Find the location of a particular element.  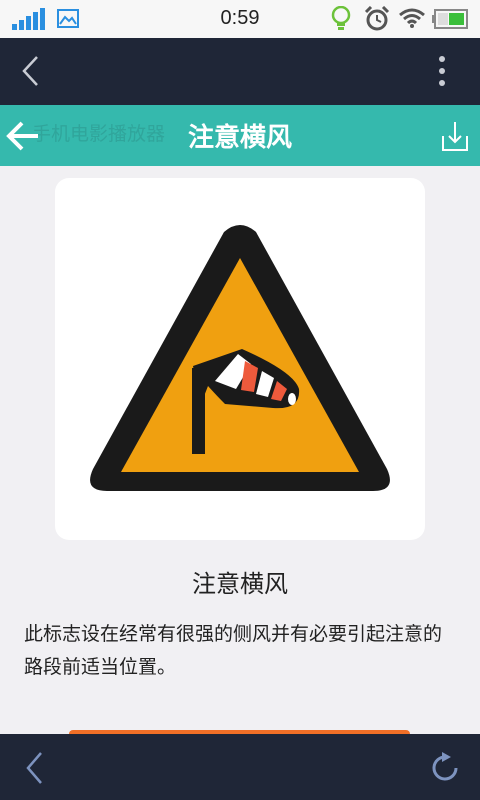

download-icon is located at coordinates (455, 136).